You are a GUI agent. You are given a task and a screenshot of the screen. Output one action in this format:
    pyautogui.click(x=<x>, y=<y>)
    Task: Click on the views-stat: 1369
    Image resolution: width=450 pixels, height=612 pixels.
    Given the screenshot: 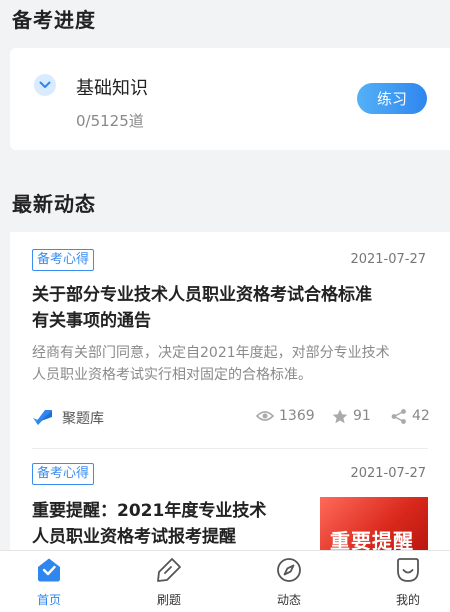 What is the action you would take?
    pyautogui.click(x=285, y=416)
    